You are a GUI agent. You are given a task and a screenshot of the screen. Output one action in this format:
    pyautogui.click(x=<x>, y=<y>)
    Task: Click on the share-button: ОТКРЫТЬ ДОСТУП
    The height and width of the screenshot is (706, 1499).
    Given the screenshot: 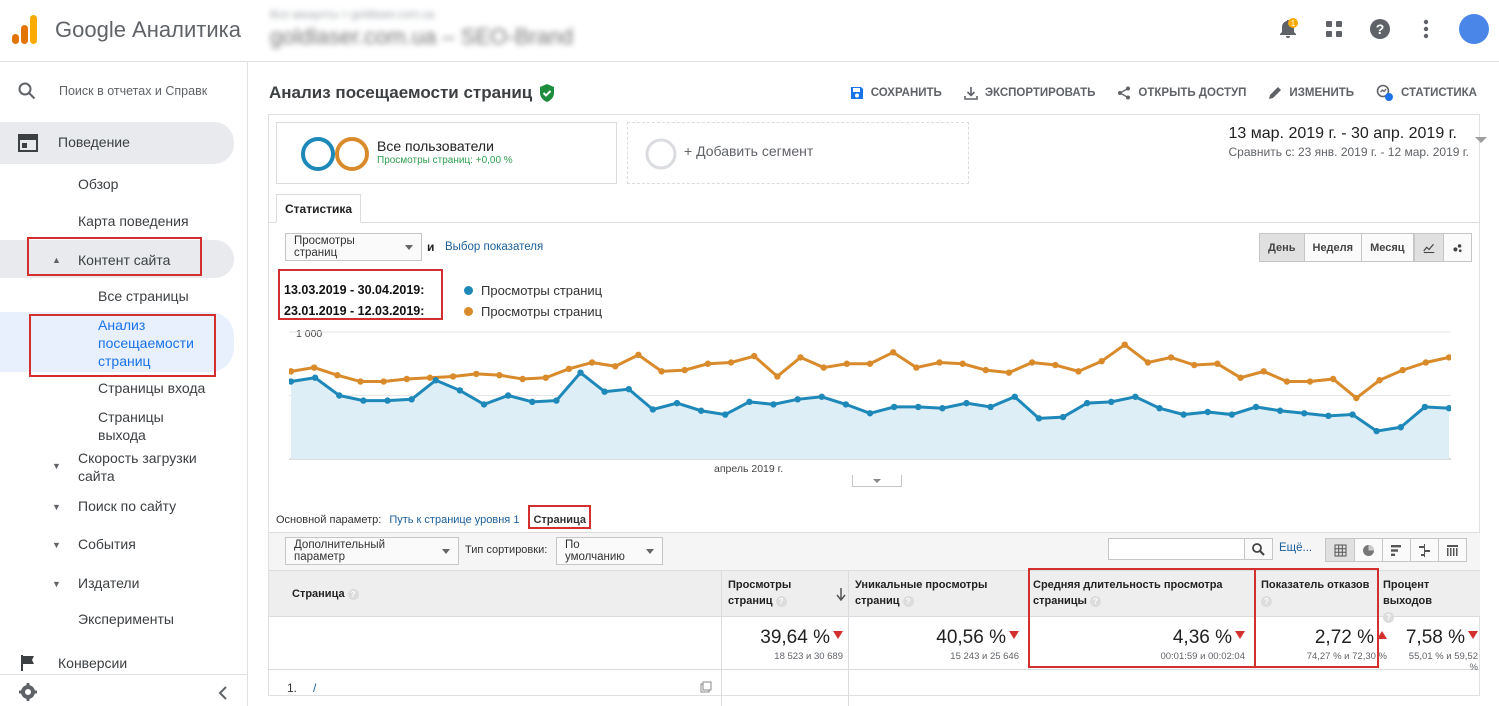 What is the action you would take?
    pyautogui.click(x=1181, y=93)
    